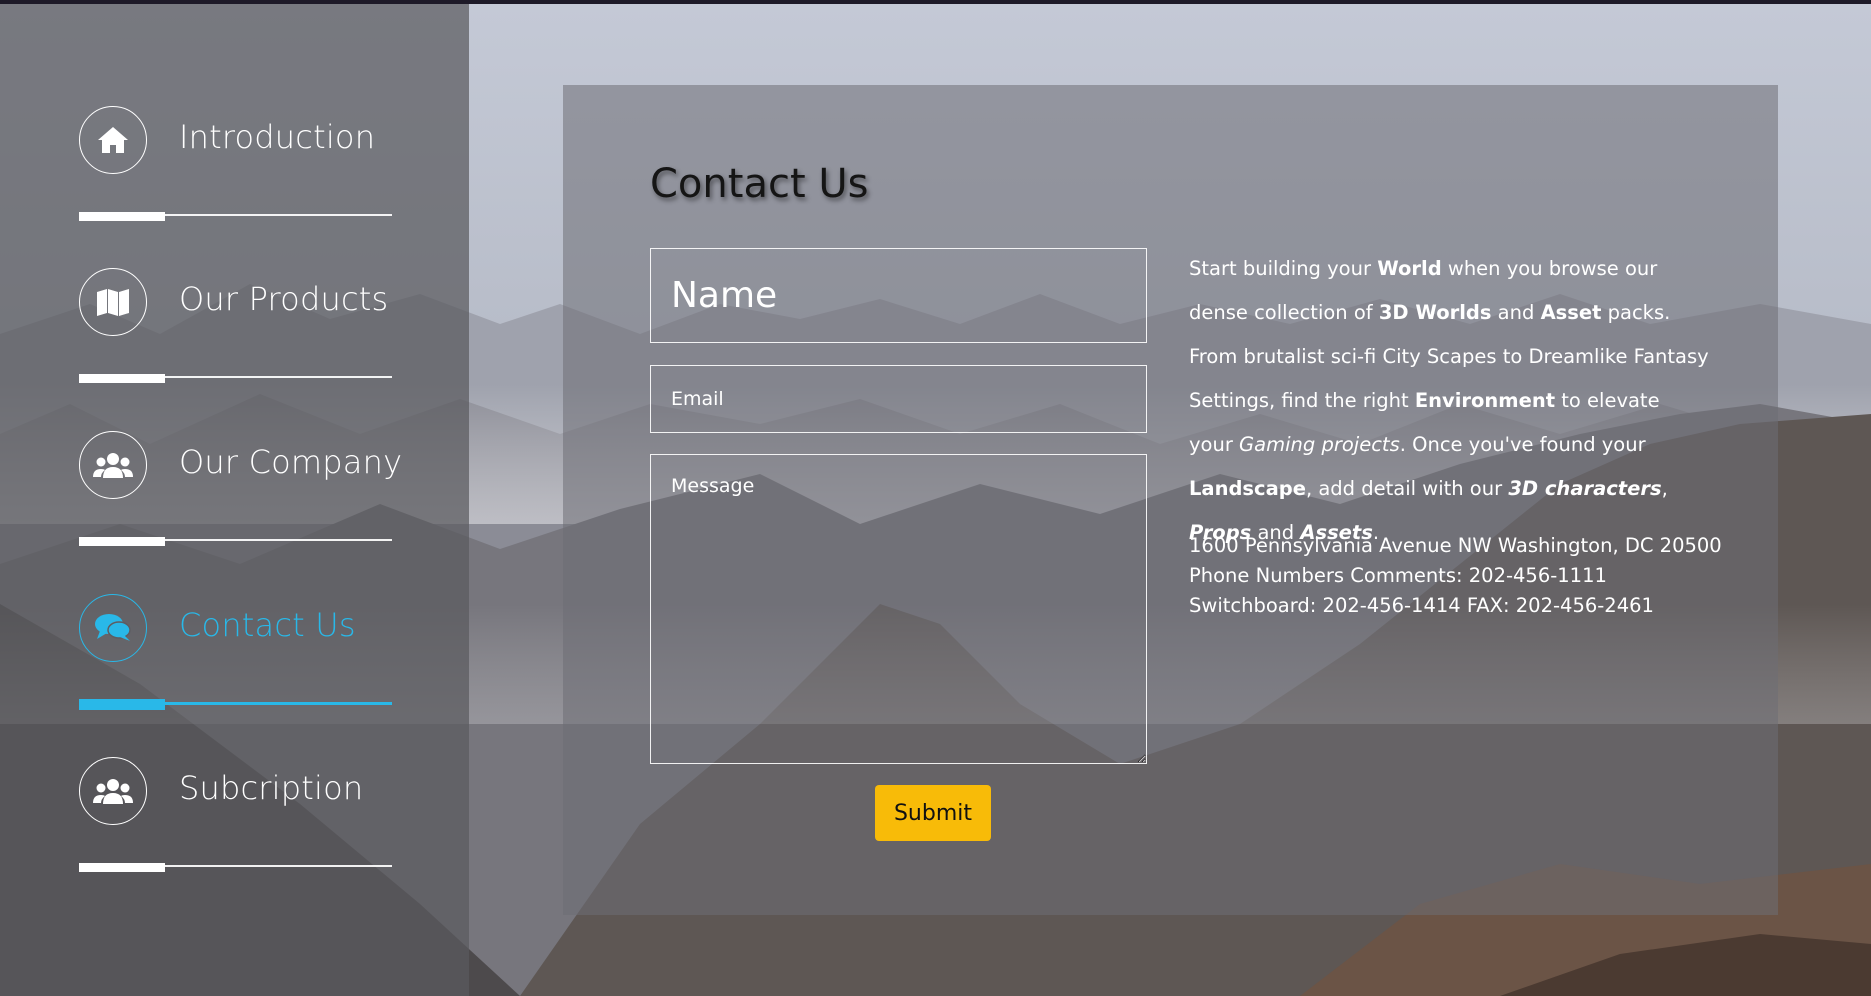  Describe the element at coordinates (113, 302) in the screenshot. I see `map-icon` at that location.